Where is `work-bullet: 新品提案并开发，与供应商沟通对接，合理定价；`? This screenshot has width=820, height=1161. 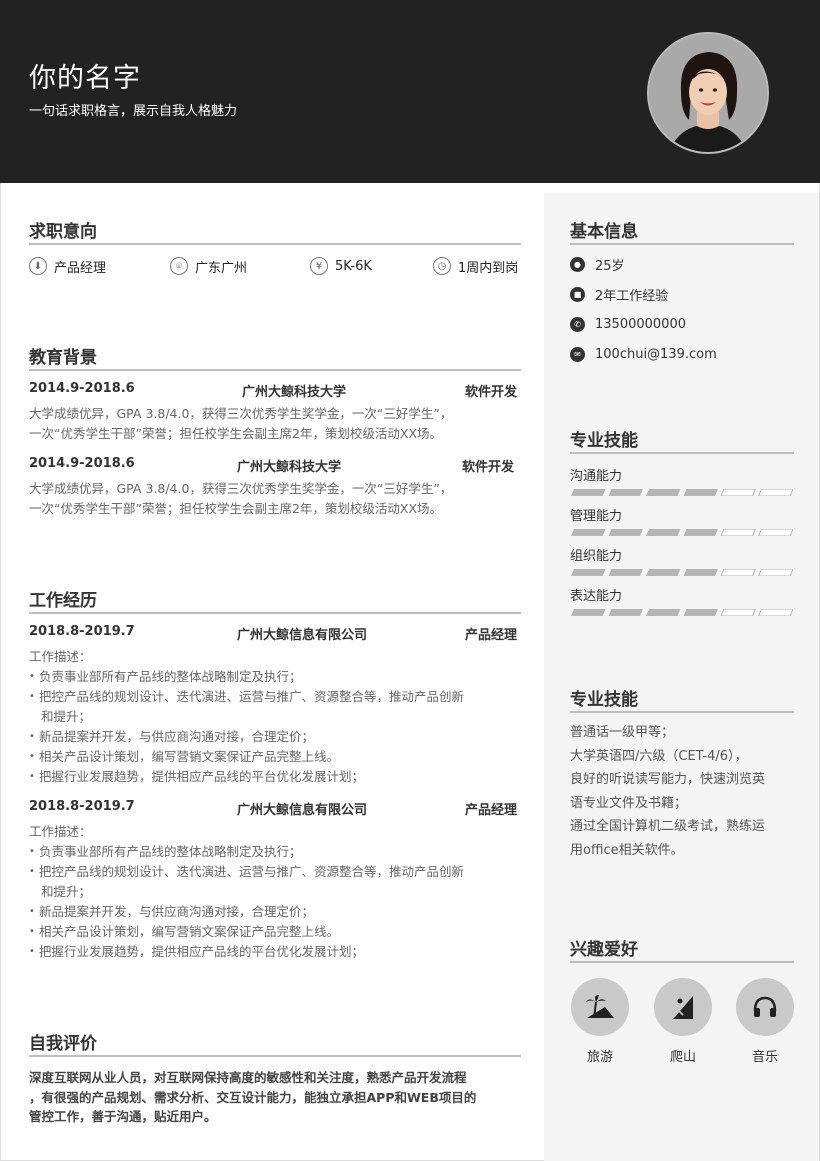 work-bullet: 新品提案并开发，与供应商沟通对接，合理定价； is located at coordinates (246, 737).